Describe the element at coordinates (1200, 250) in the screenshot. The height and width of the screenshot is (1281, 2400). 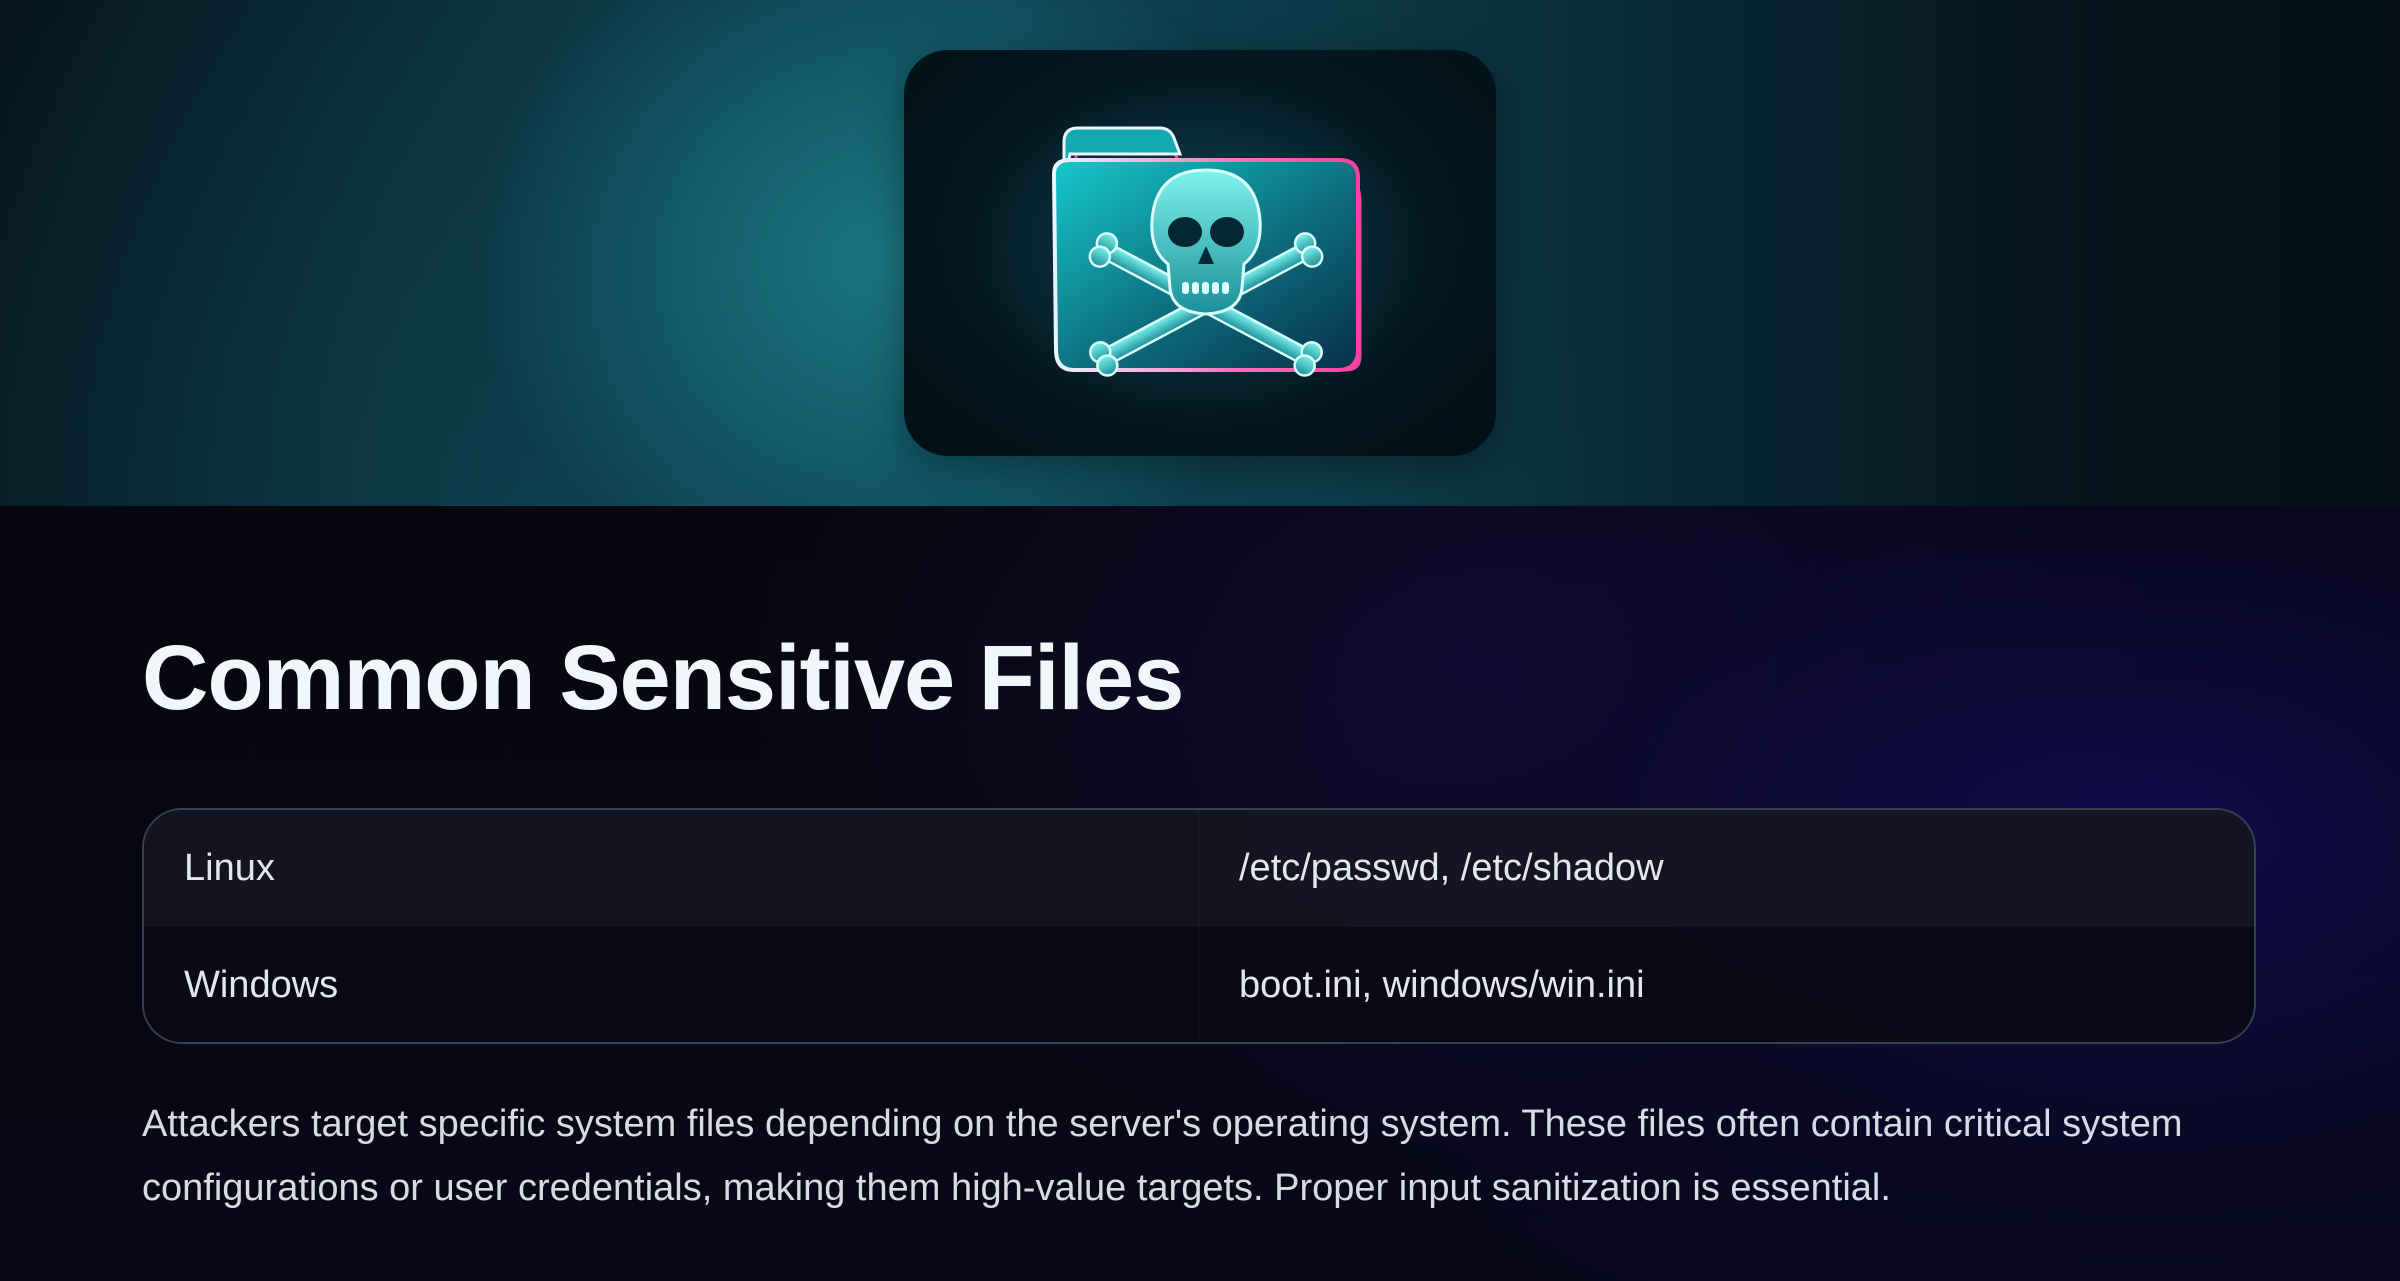
I see `skull-crossbones-folder-icon` at that location.